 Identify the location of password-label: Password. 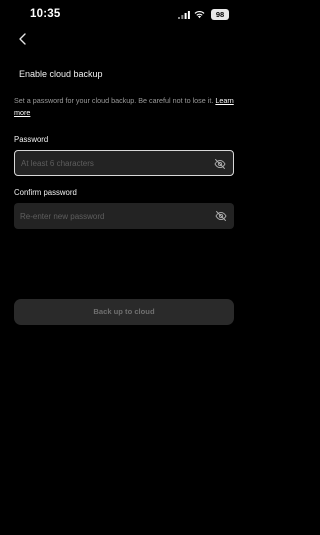
(31, 139).